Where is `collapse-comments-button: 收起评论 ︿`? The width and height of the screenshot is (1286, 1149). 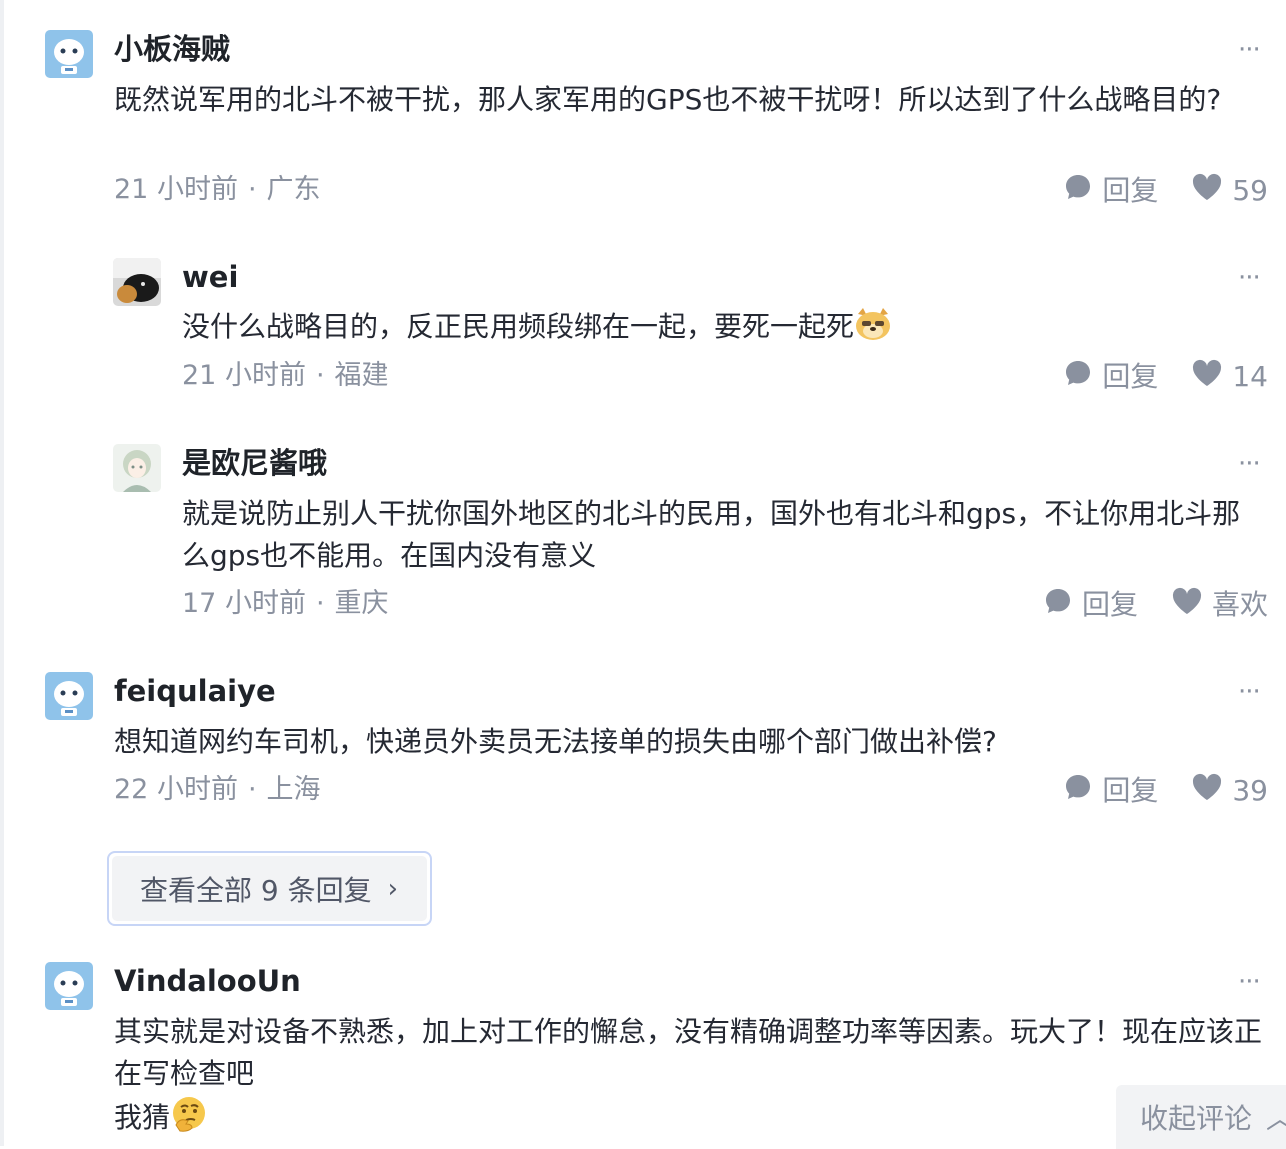
collapse-comments-button: 收起评论 ︿ is located at coordinates (1201, 1117).